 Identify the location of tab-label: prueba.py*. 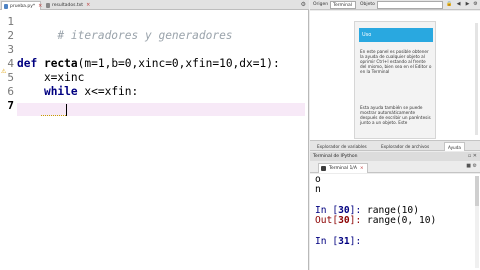
(23, 6).